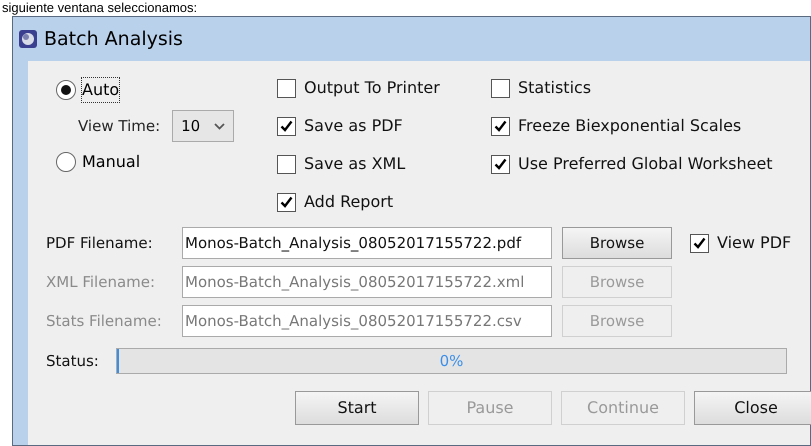 The image size is (811, 446). Describe the element at coordinates (100, 243) in the screenshot. I see `filename-label: PDF Filename:` at that location.